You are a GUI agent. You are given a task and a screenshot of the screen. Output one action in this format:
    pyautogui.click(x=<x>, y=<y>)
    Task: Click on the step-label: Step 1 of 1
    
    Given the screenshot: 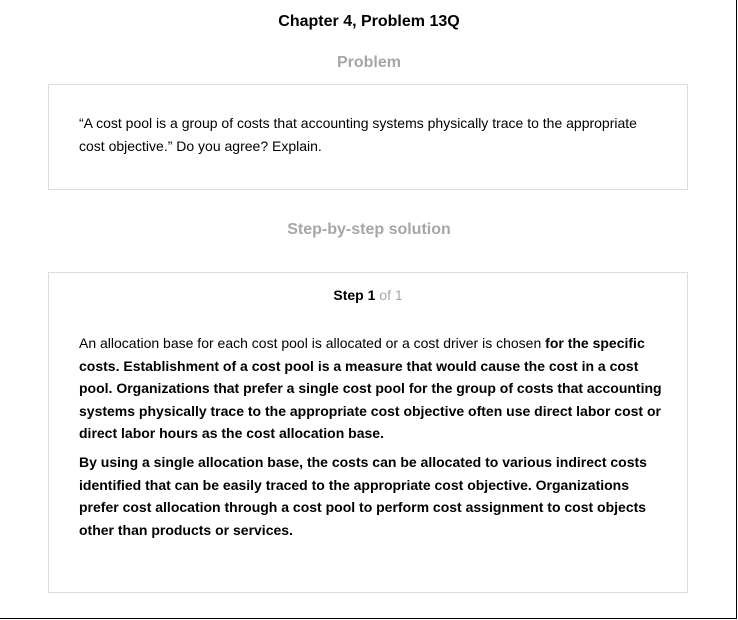 What is the action you would take?
    pyautogui.click(x=368, y=295)
    